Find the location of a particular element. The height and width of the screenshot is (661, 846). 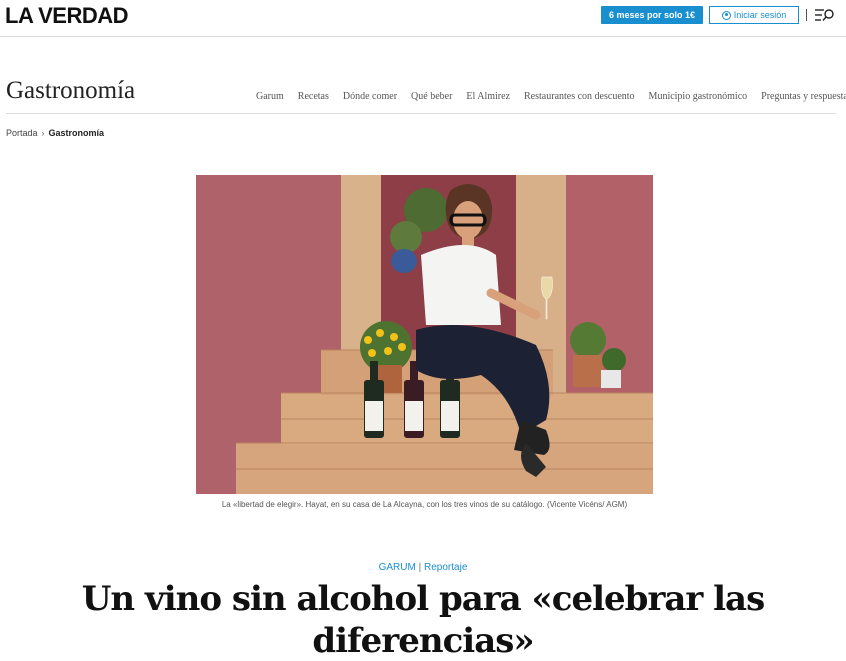

article-kicker: GARUM | Reportaje is located at coordinates (423, 567).